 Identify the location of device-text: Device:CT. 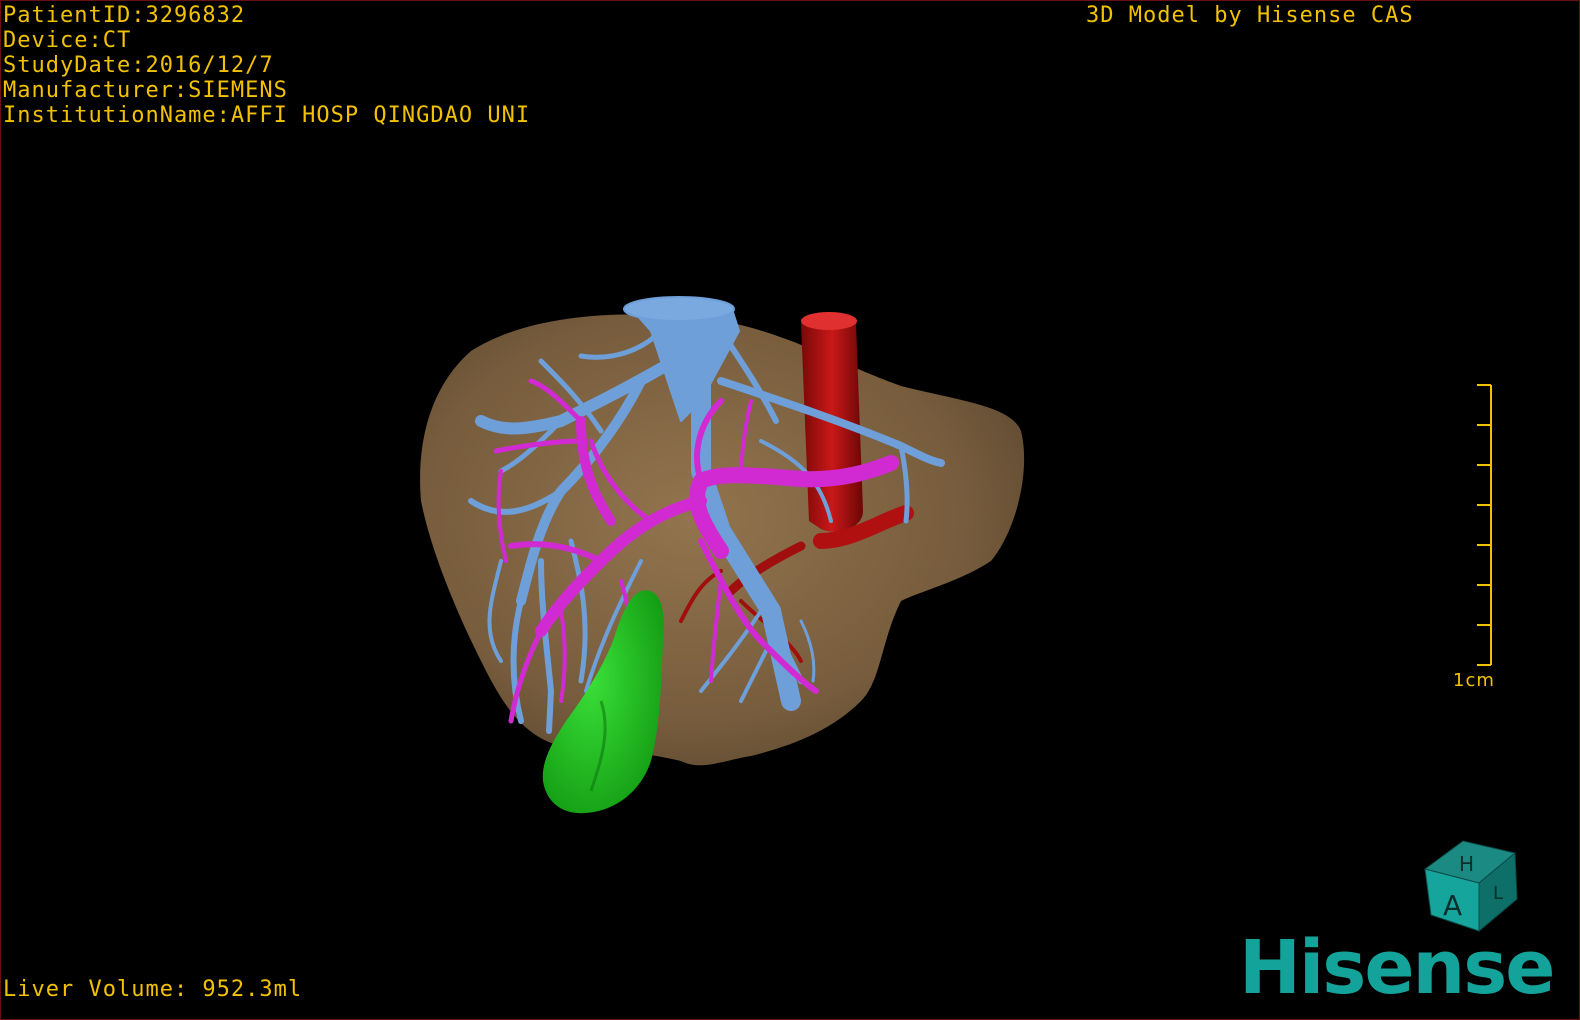
(67, 40).